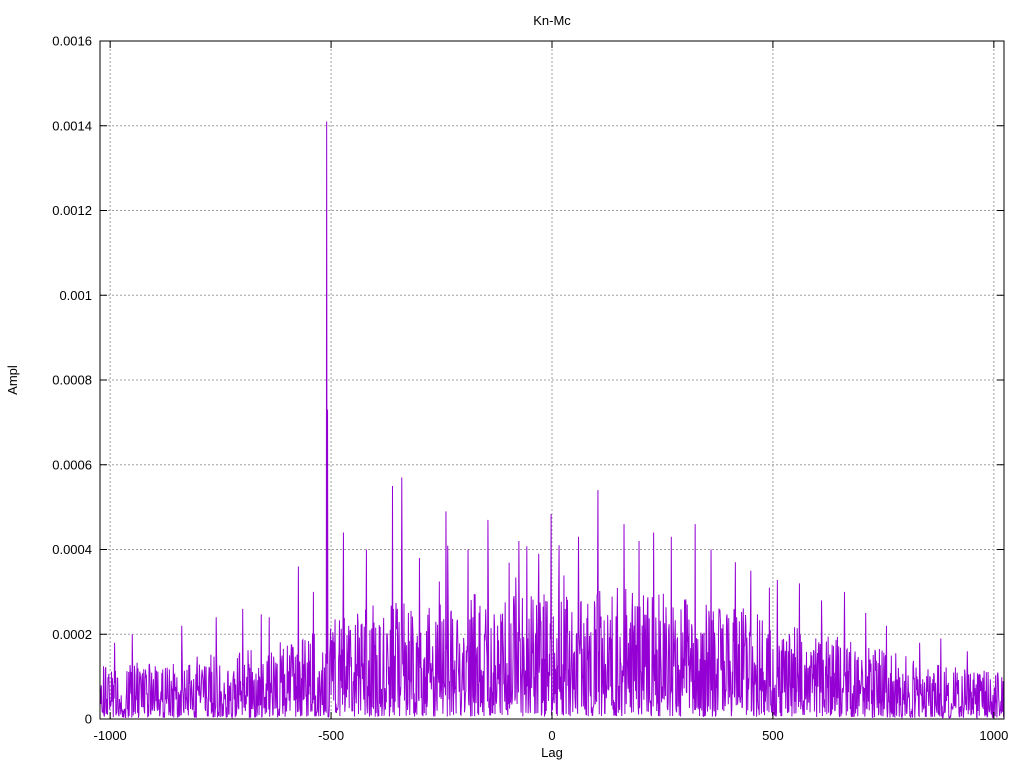 Image resolution: width=1024 pixels, height=768 pixels. I want to click on x-tick-label: 1000, so click(993, 735).